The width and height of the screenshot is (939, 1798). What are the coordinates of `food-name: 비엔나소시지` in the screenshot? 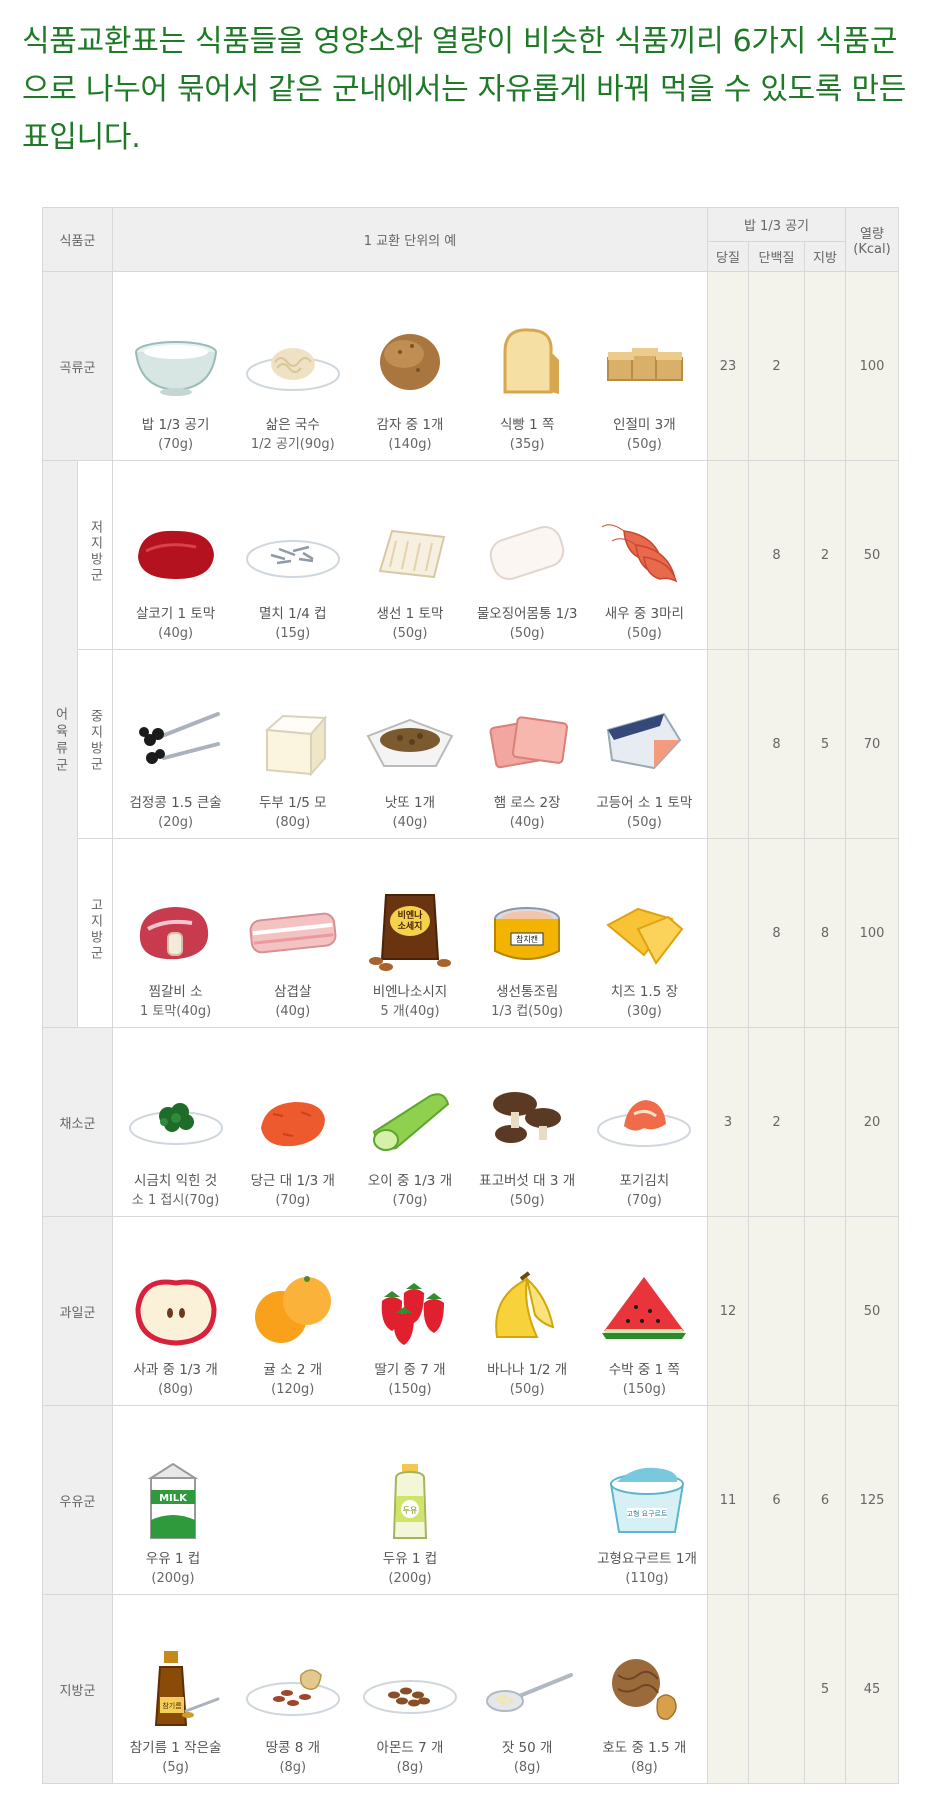 It's located at (410, 992).